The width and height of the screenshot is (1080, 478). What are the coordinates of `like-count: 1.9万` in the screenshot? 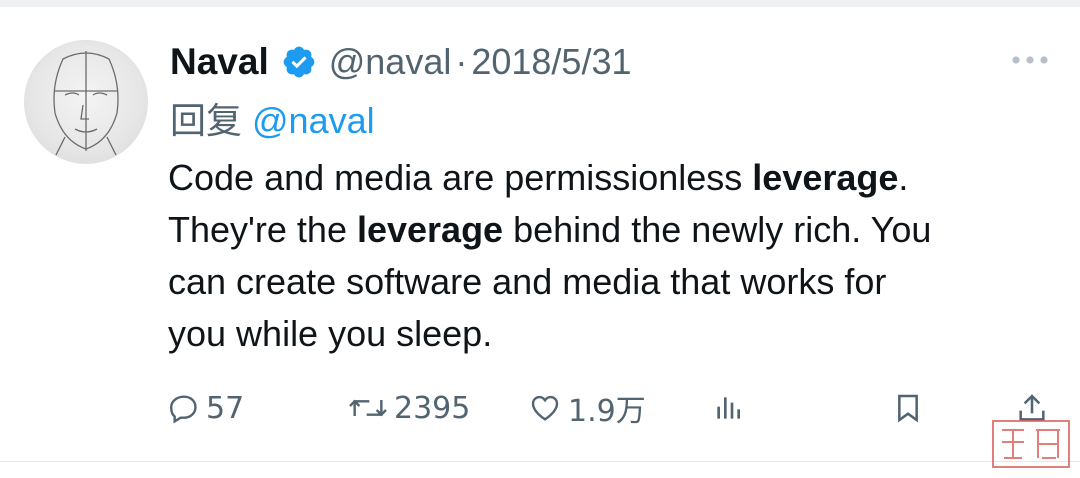 It's located at (607, 411).